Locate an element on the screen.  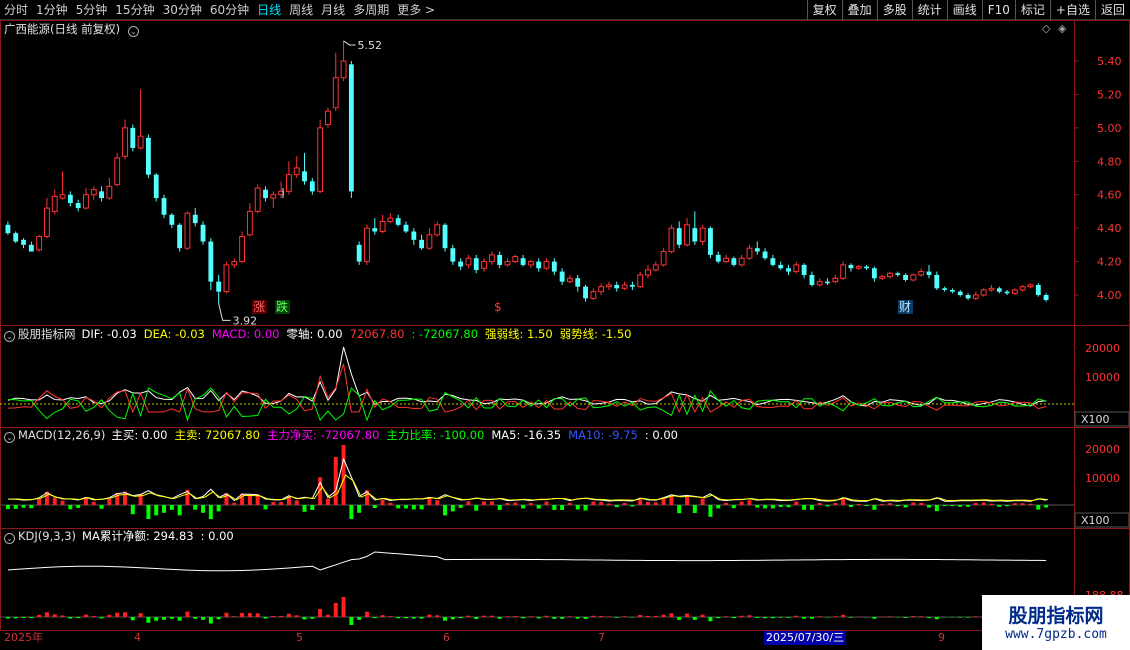
panel3-value-1: : 0.00 is located at coordinates (217, 536).